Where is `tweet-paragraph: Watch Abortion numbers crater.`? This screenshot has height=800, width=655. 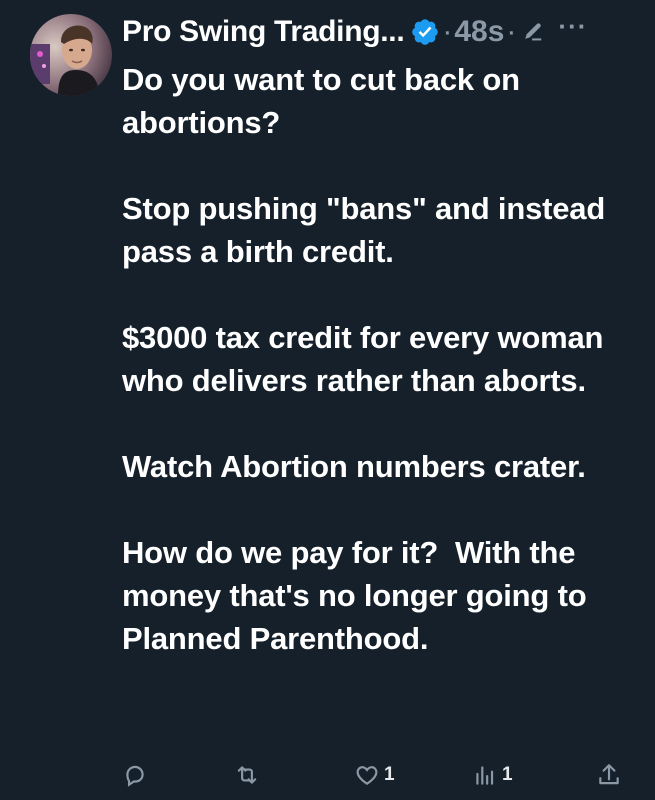
tweet-paragraph: Watch Abortion numbers crater. is located at coordinates (354, 466).